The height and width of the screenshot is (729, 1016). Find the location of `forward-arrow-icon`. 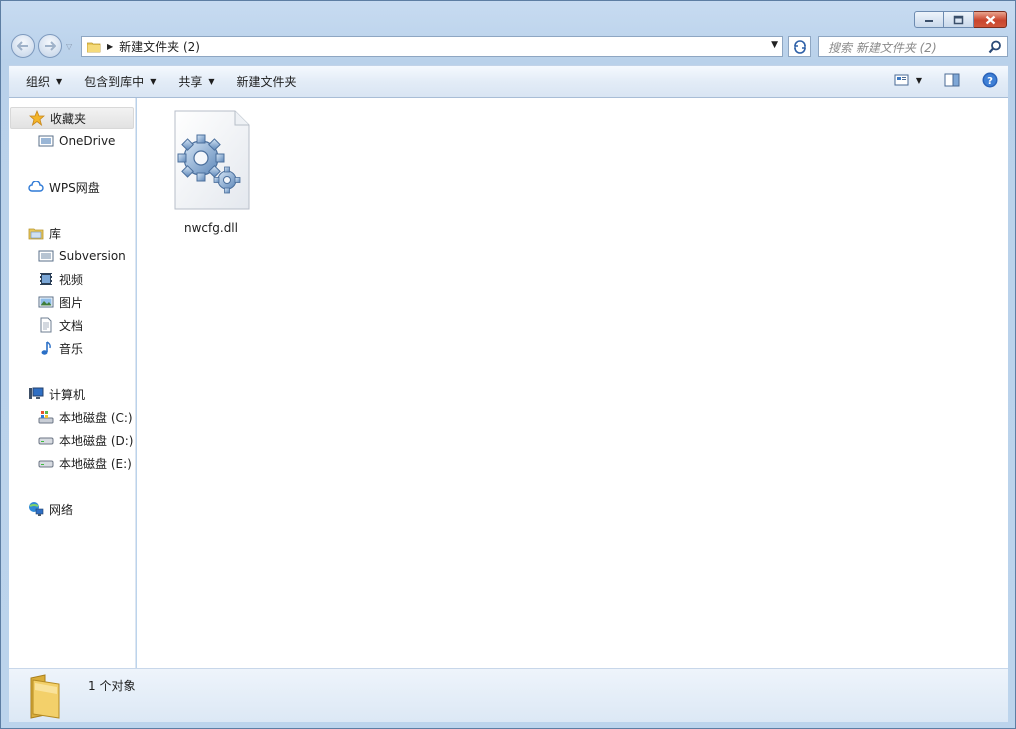

forward-arrow-icon is located at coordinates (50, 46).